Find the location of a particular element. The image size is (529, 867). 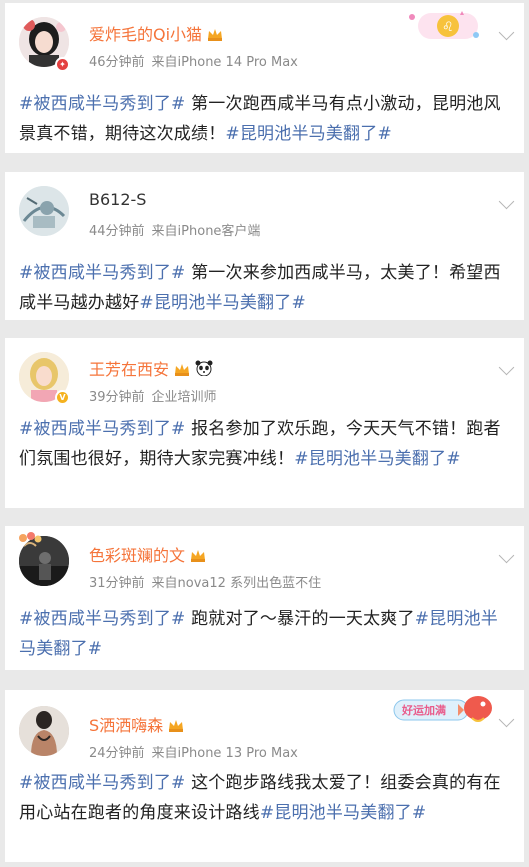

username: S洒洒嗨森 is located at coordinates (136, 724).